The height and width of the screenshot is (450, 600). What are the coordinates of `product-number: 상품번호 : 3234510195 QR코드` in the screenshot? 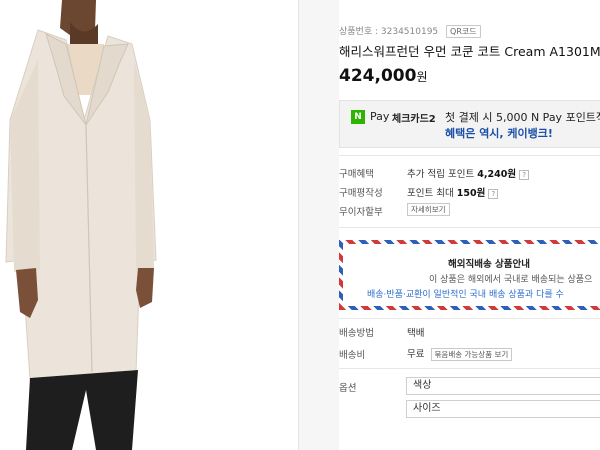 It's located at (410, 31).